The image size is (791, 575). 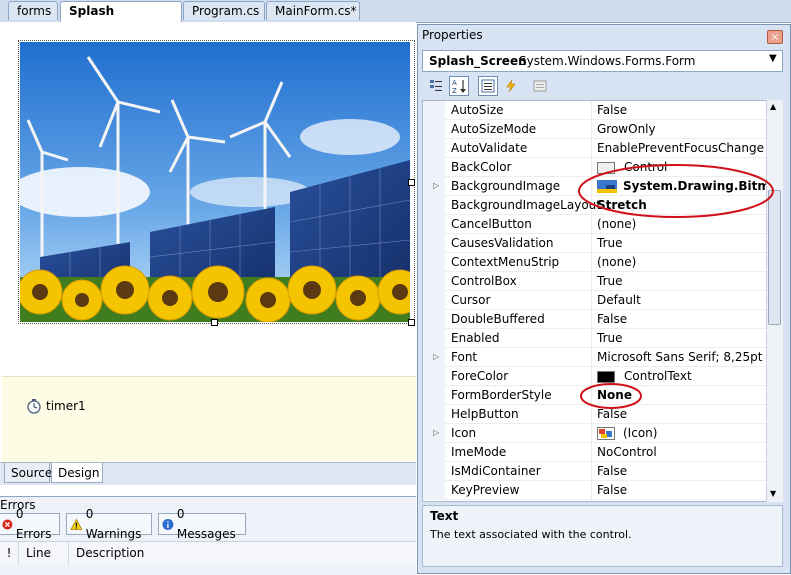 I want to click on property-row-icon: ▷ Icon (Icon), so click(x=595, y=433).